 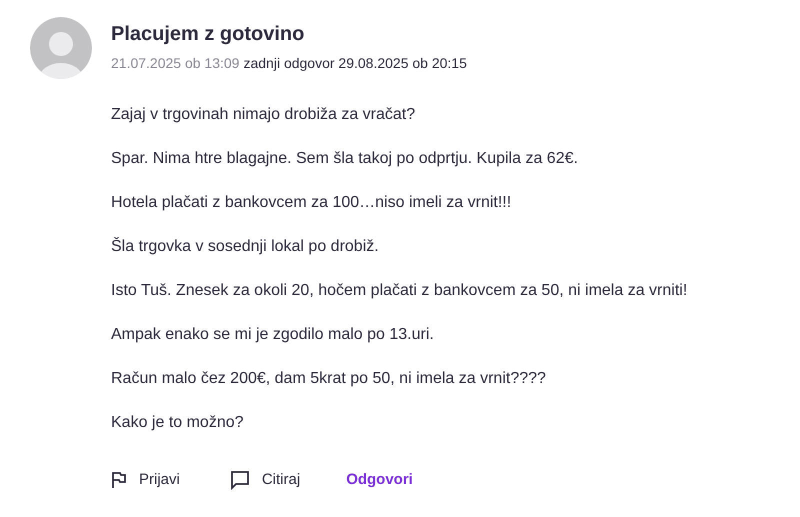 What do you see at coordinates (175, 63) in the screenshot?
I see `post-date: 21.07.2025 ob 13:09` at bounding box center [175, 63].